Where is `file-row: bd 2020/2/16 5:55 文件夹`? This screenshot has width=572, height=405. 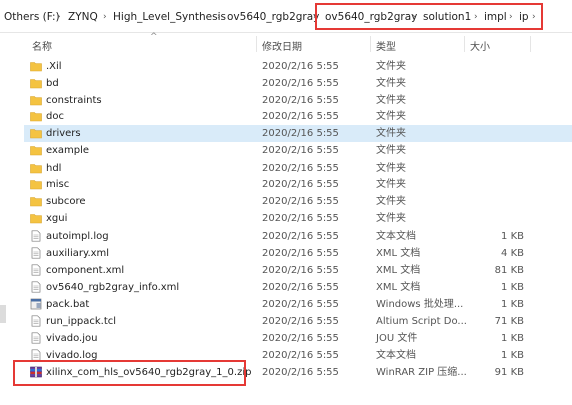 file-row: bd 2020/2/16 5:55 文件夹 is located at coordinates (298, 83).